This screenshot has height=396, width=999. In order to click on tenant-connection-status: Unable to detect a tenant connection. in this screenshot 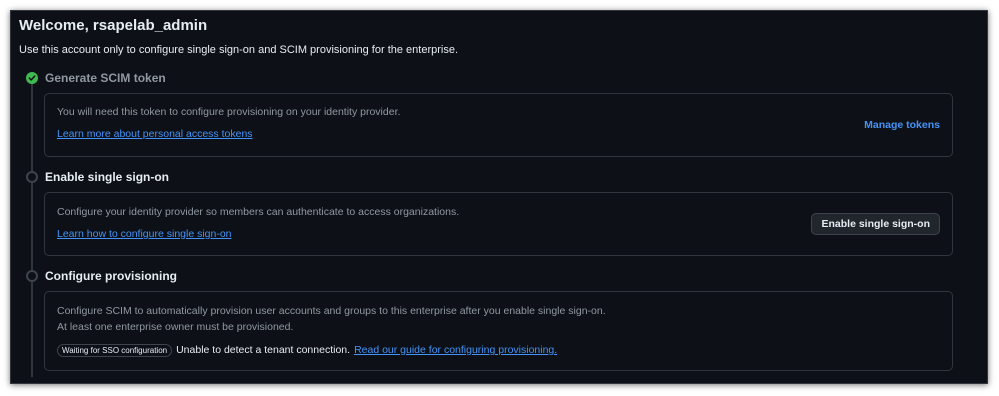, I will do `click(263, 350)`.